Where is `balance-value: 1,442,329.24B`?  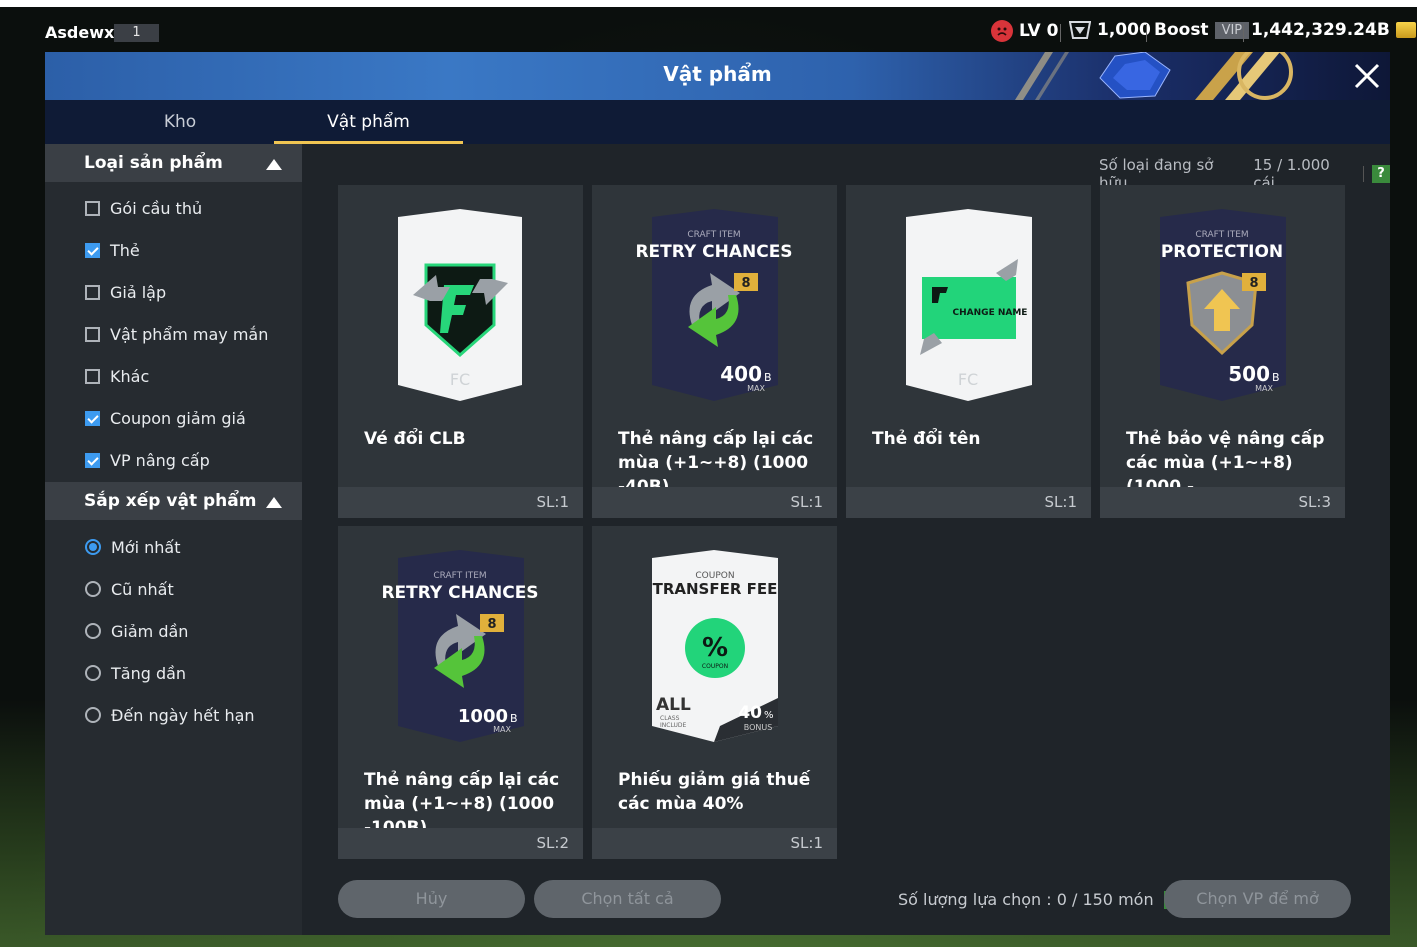 balance-value: 1,442,329.24B is located at coordinates (1320, 30).